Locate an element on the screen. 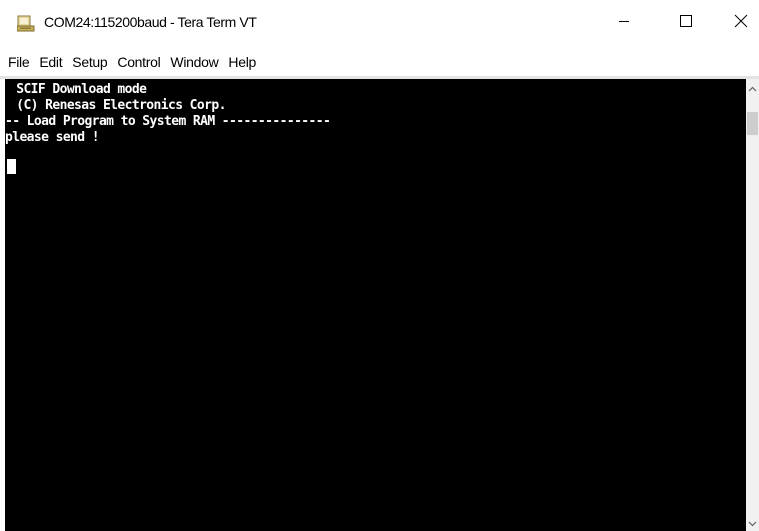  close-button is located at coordinates (738, 23).